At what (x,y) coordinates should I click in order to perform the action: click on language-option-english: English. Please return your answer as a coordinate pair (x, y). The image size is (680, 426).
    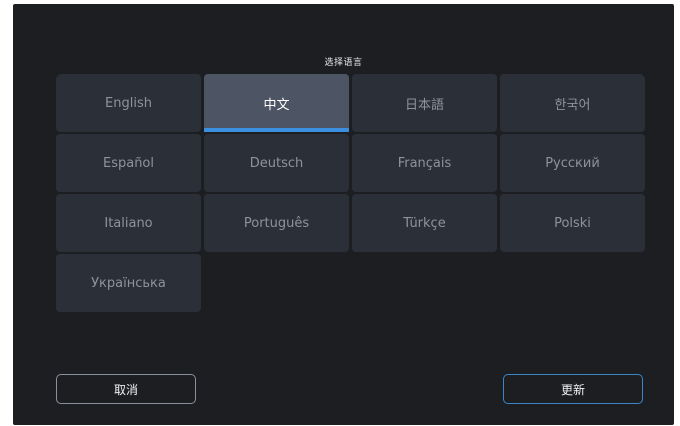
    Looking at the image, I should click on (128, 103).